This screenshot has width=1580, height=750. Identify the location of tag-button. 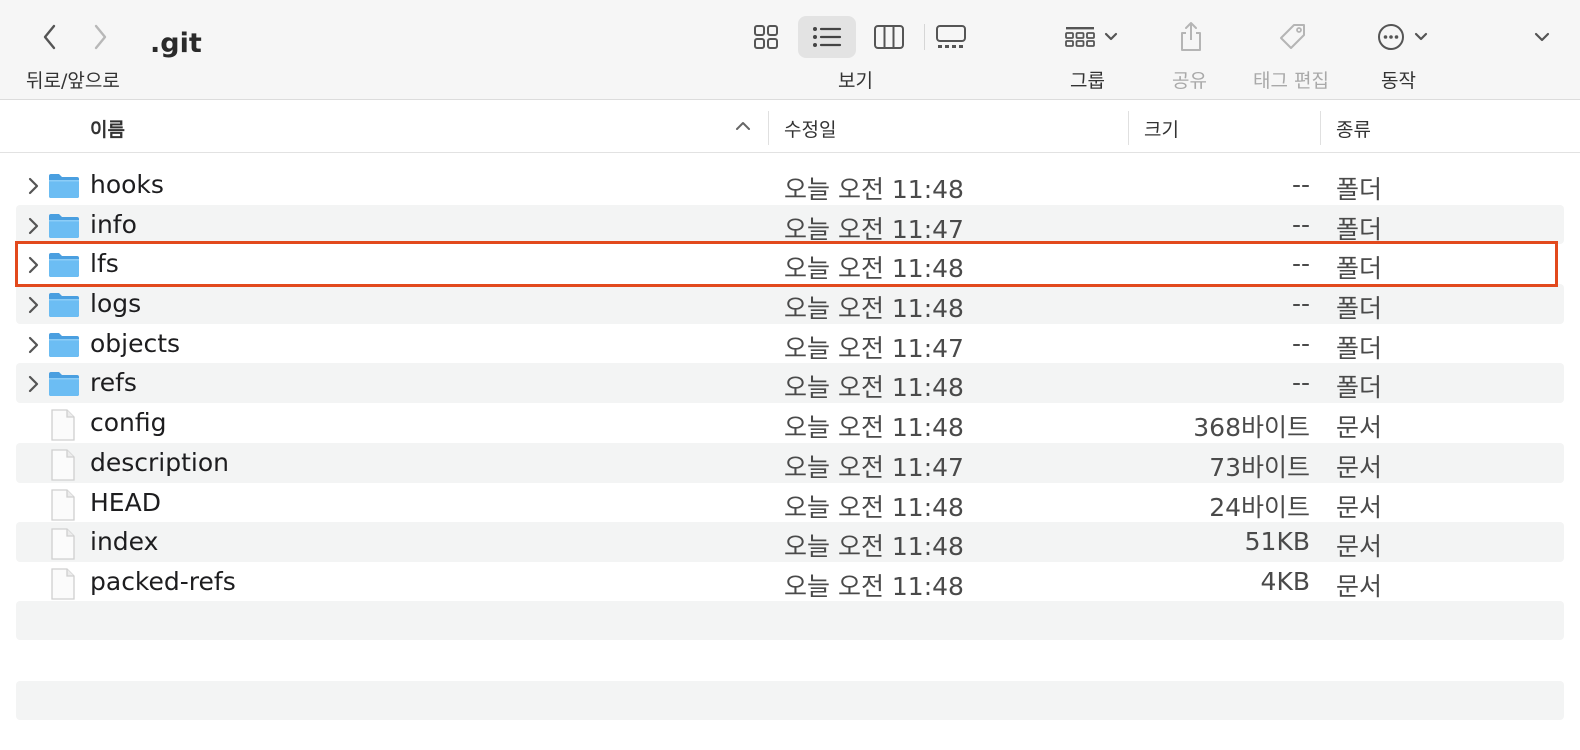
(1293, 37).